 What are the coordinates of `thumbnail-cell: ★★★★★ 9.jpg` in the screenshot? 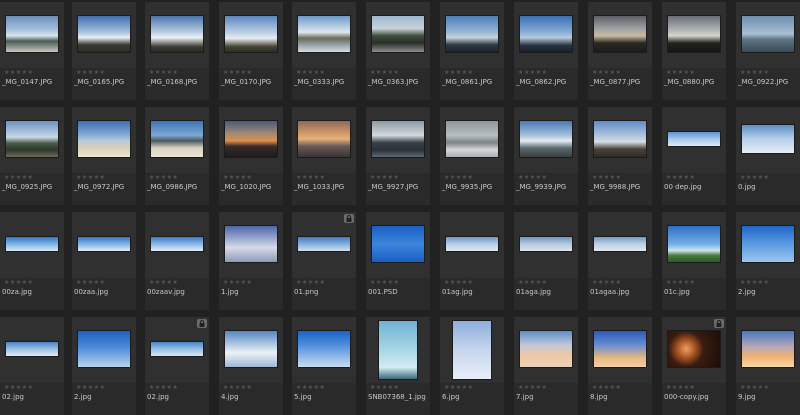 It's located at (768, 366).